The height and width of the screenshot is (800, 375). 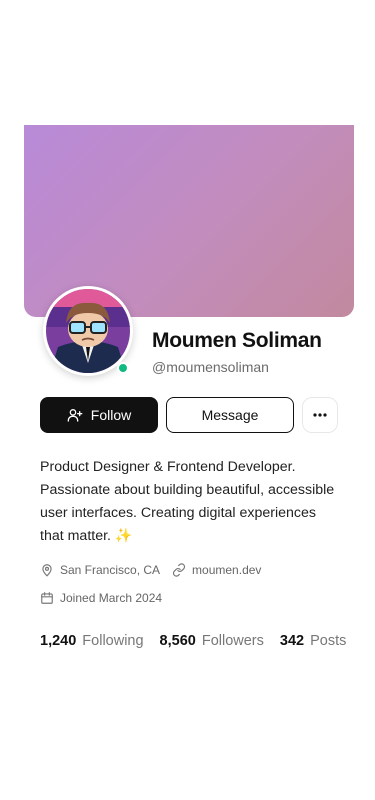 I want to click on online-status-dot, so click(x=123, y=368).